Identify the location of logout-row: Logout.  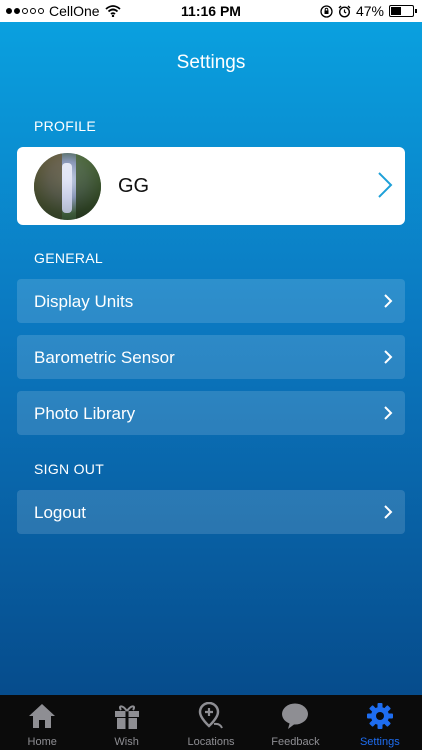
(211, 512).